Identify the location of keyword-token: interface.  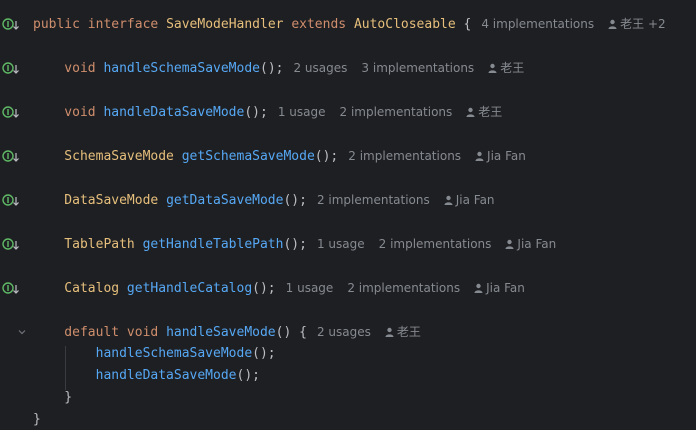
(127, 24).